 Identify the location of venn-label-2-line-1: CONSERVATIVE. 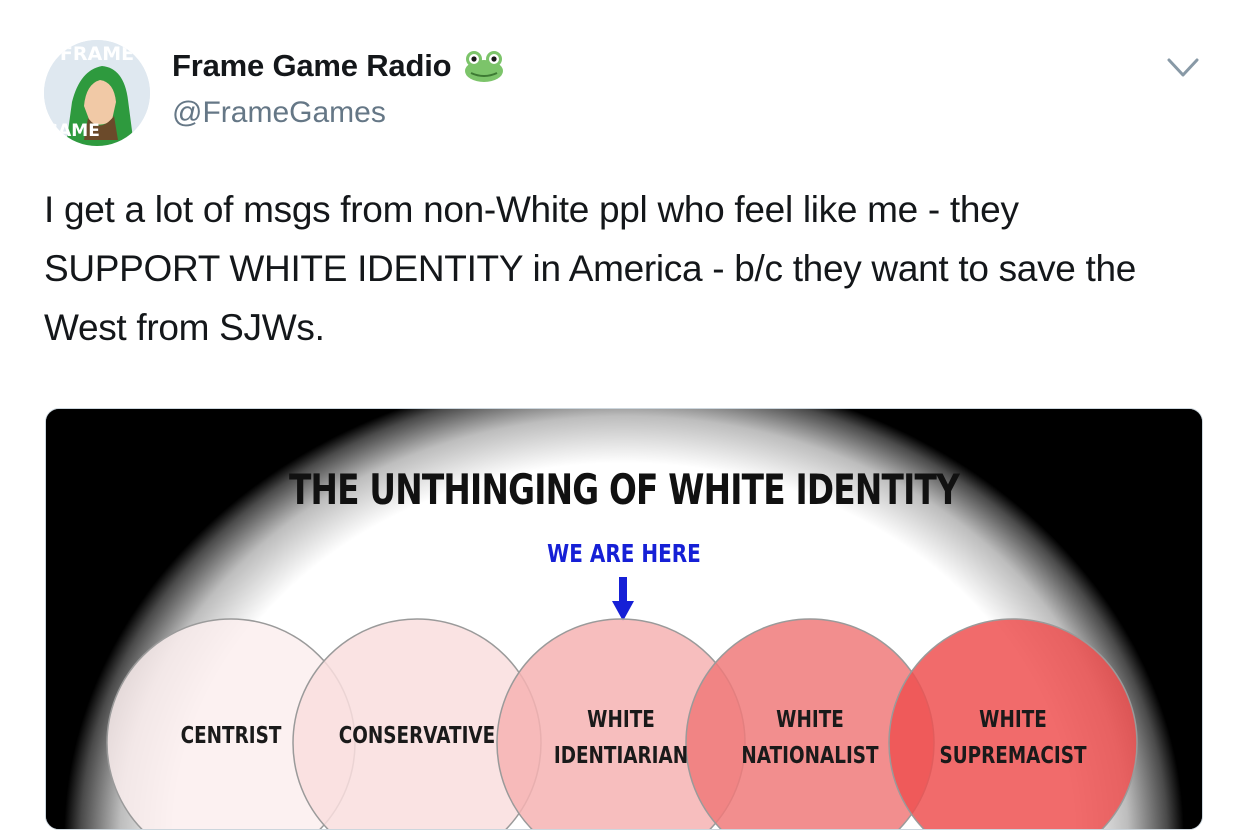
(417, 735).